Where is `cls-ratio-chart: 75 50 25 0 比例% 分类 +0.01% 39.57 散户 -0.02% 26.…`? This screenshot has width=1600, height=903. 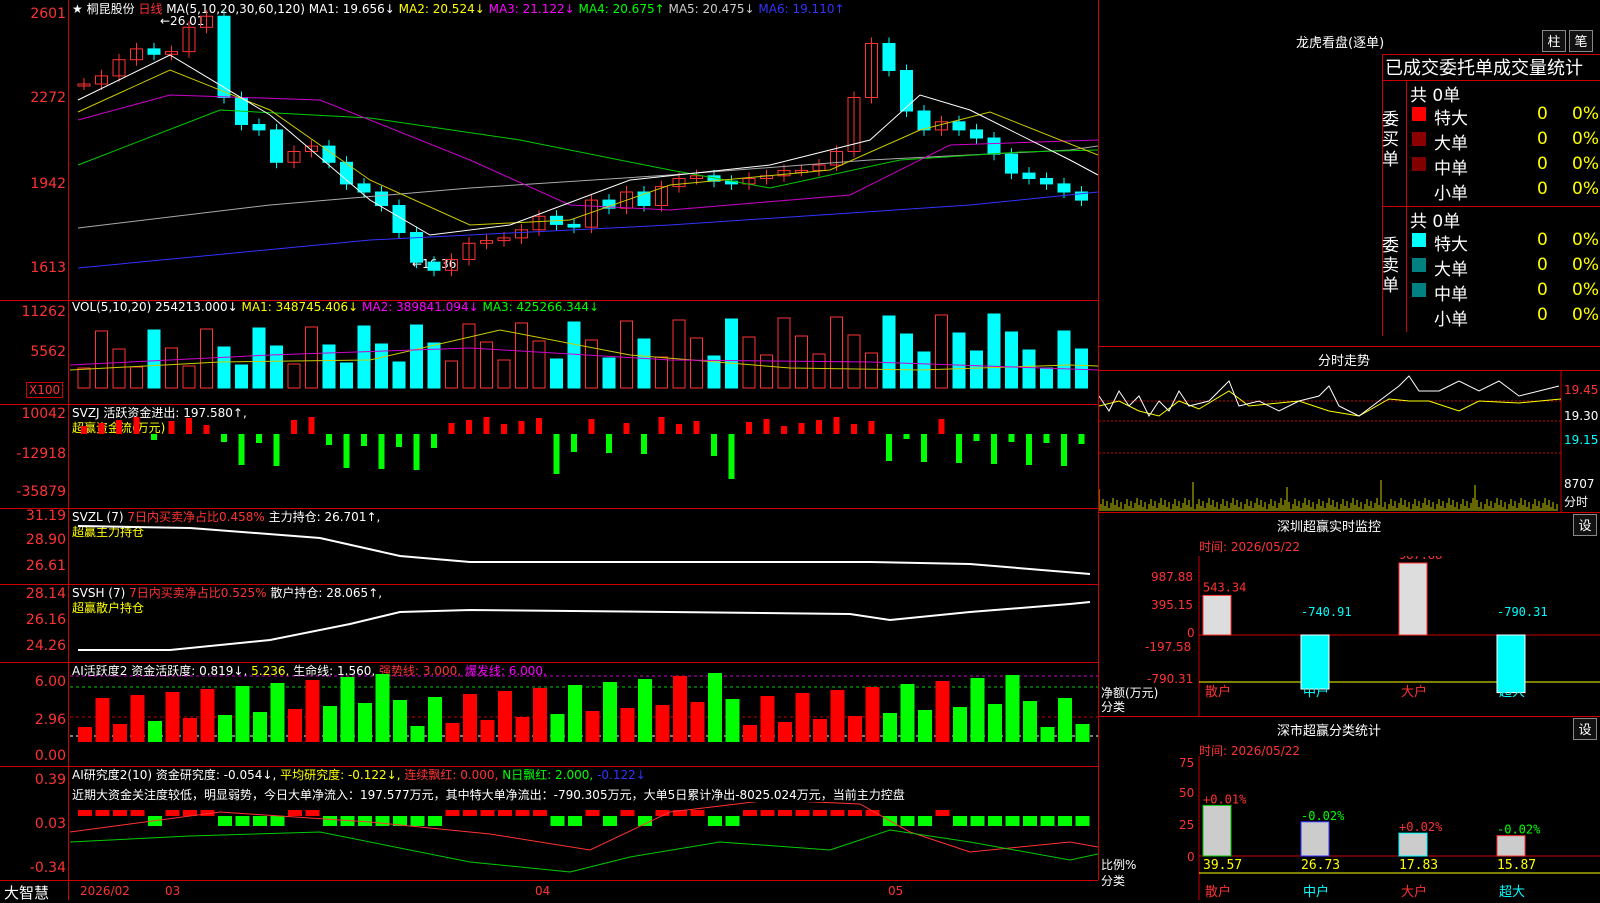 cls-ratio-chart: 75 50 25 0 比例% 分类 +0.01% 39.57 散户 -0.02% 26.… is located at coordinates (1349, 828).